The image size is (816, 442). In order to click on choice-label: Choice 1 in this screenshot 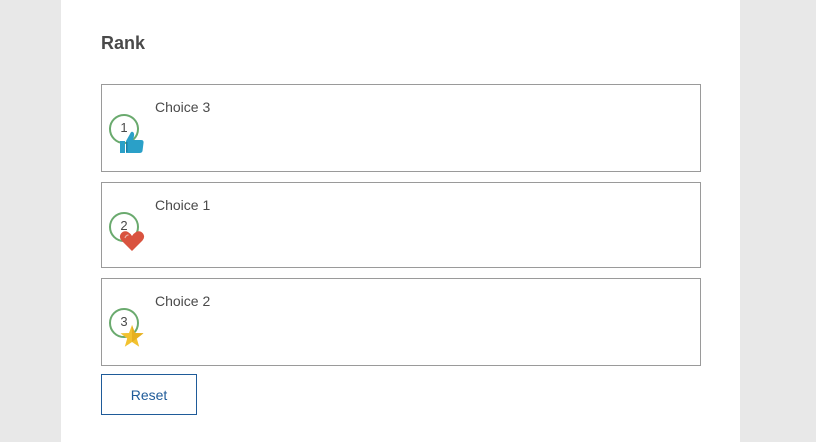, I will do `click(183, 205)`.